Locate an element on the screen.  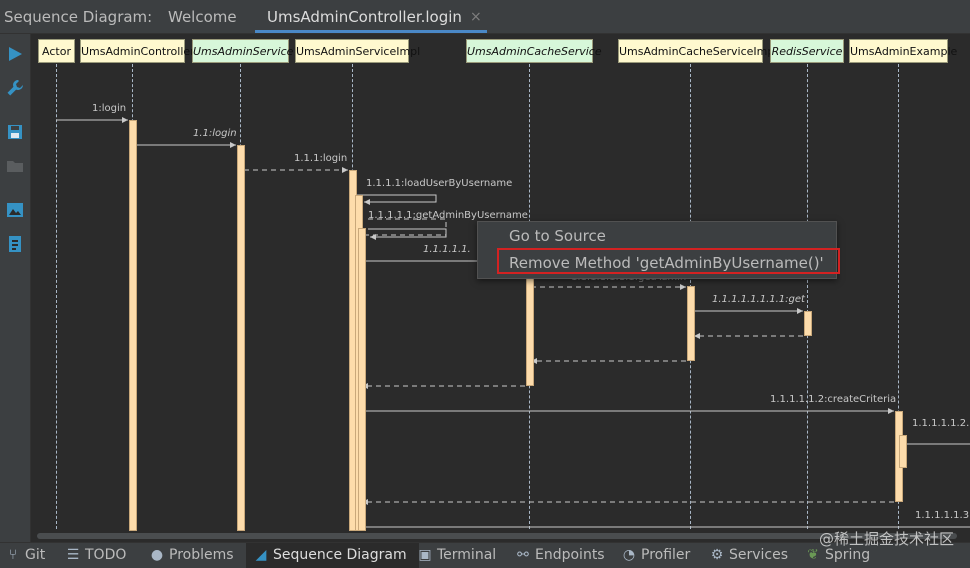
tool-profiler: ◔ Profiler is located at coordinates (656, 555).